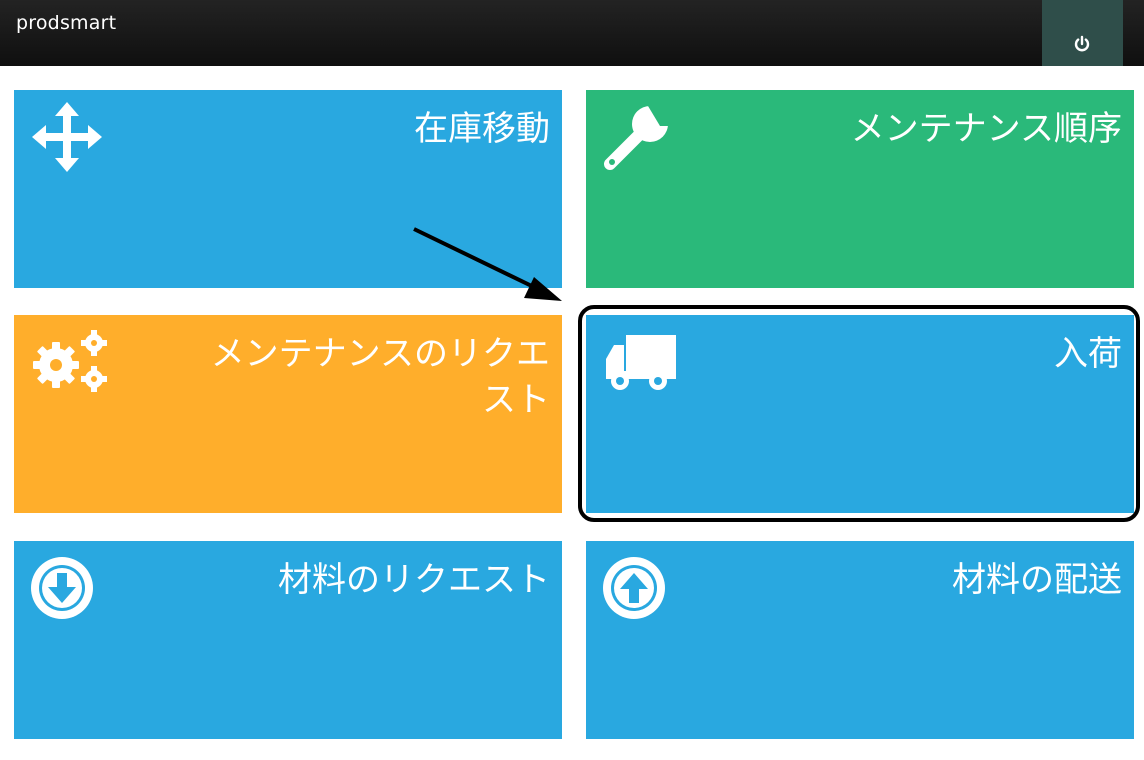  Describe the element at coordinates (860, 640) in the screenshot. I see `tile-material-delivery: 材料の配送` at that location.